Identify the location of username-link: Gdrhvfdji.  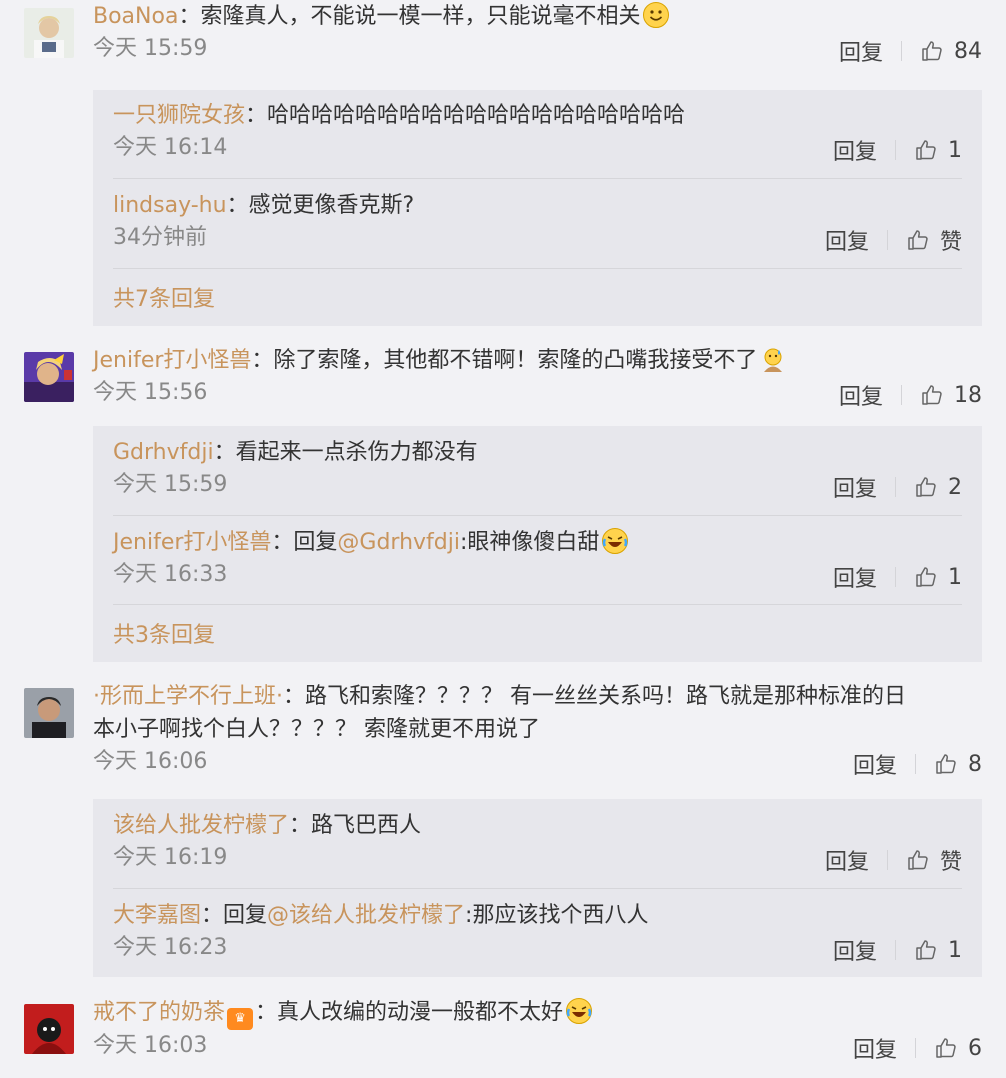
(163, 452).